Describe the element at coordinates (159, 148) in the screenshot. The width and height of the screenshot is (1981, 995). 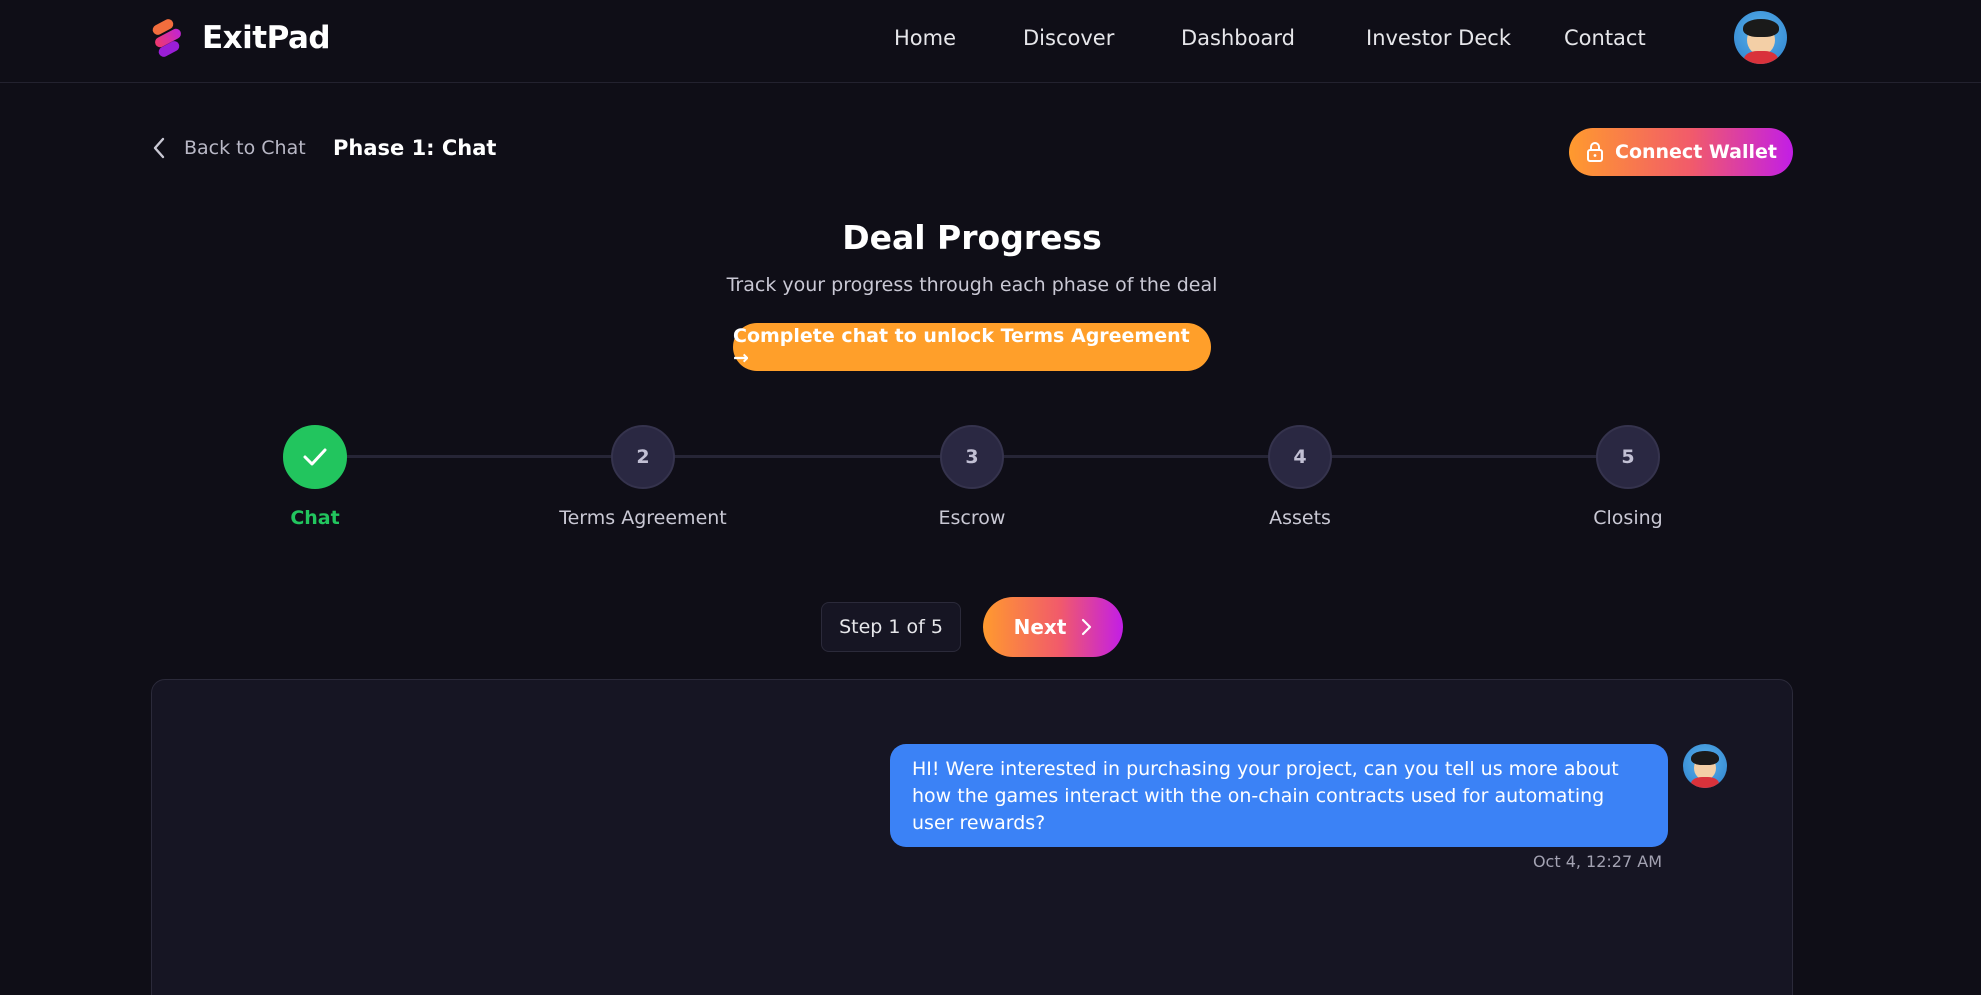
I see `chevron-left-icon` at that location.